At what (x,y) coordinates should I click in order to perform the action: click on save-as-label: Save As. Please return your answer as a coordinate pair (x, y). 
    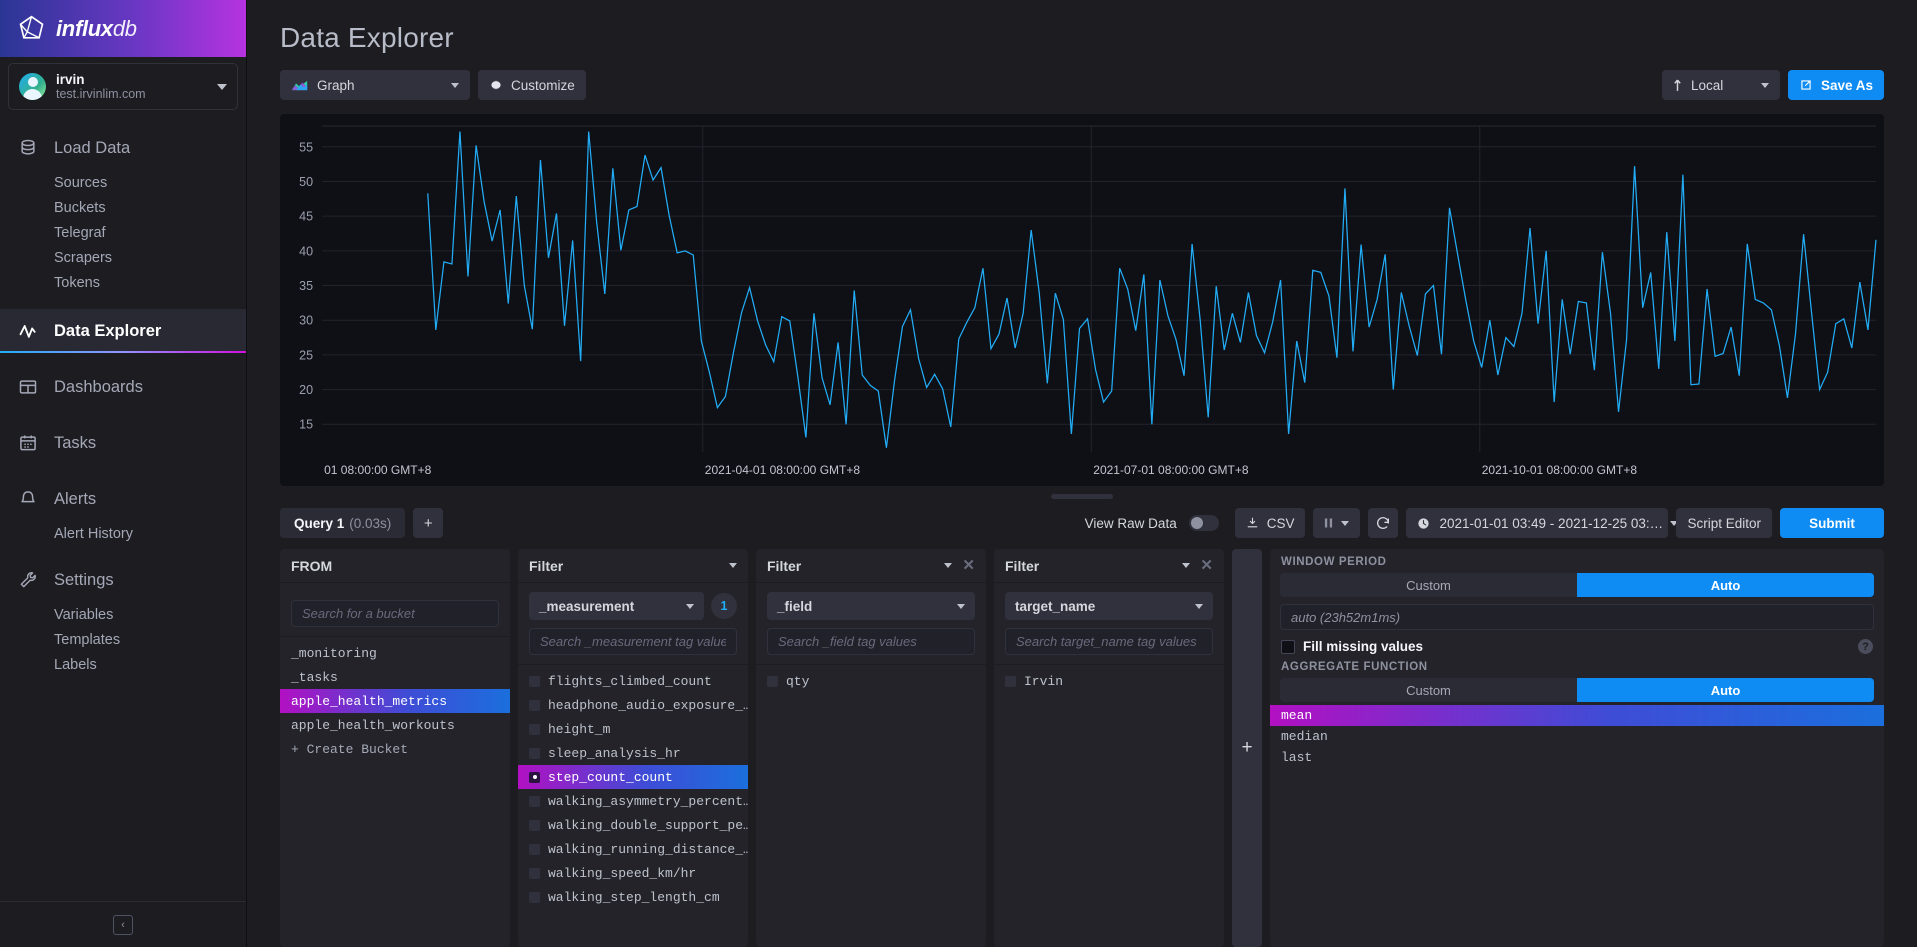
    Looking at the image, I should click on (1846, 85).